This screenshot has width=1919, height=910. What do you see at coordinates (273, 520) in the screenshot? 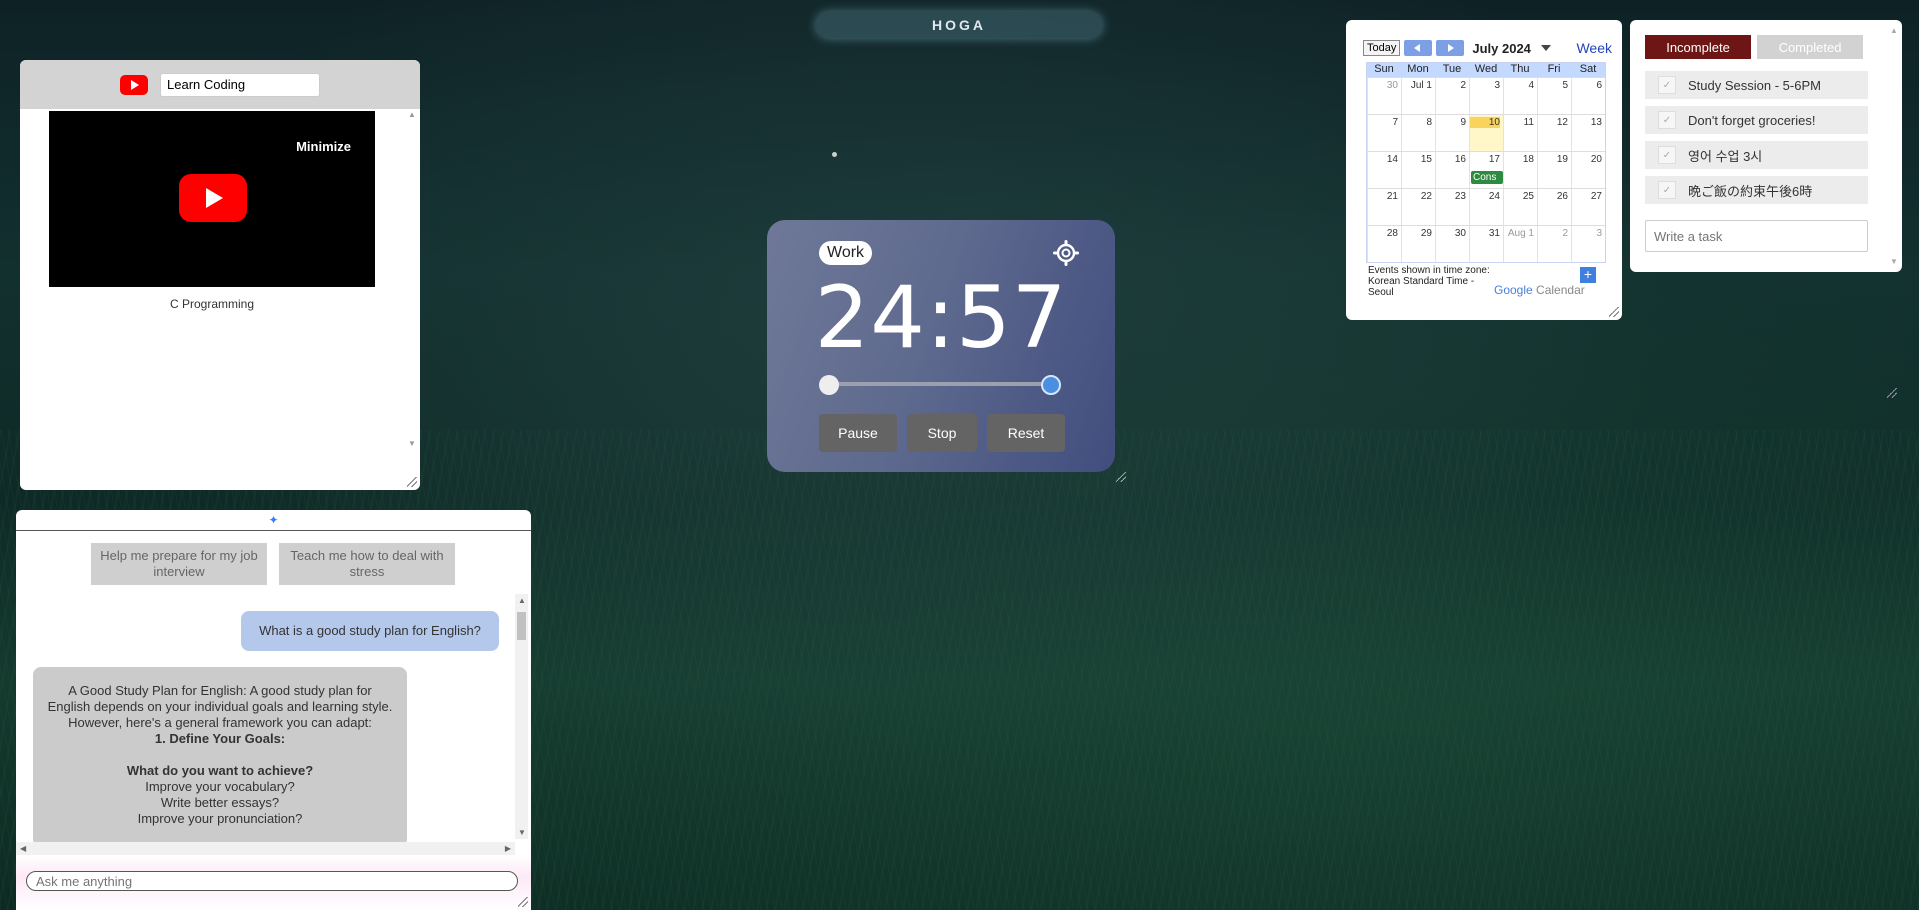
I see `sparkle-icon: ✦` at bounding box center [273, 520].